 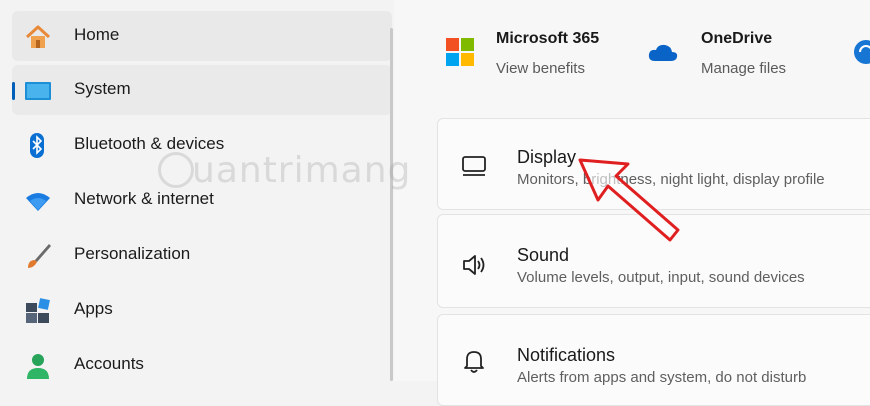 I want to click on speaker-icon, so click(x=474, y=265).